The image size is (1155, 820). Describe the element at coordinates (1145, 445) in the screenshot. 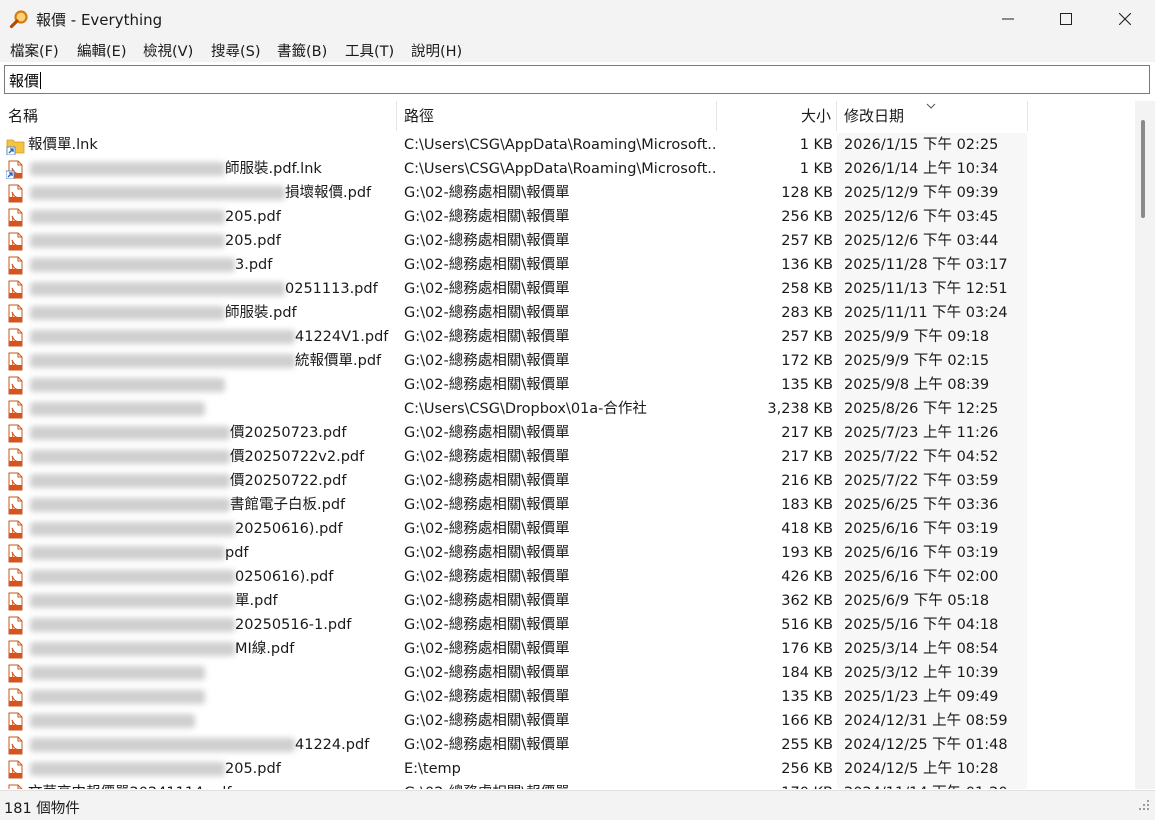

I see `vertical-scrollbar` at that location.